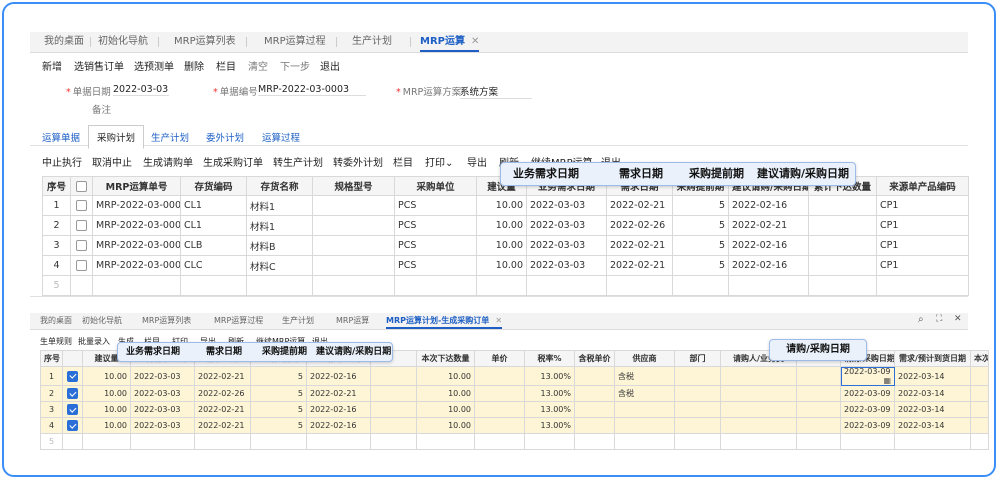  Describe the element at coordinates (358, 161) in the screenshot. I see `to-outsource-plan-button: 转委外计划` at that location.